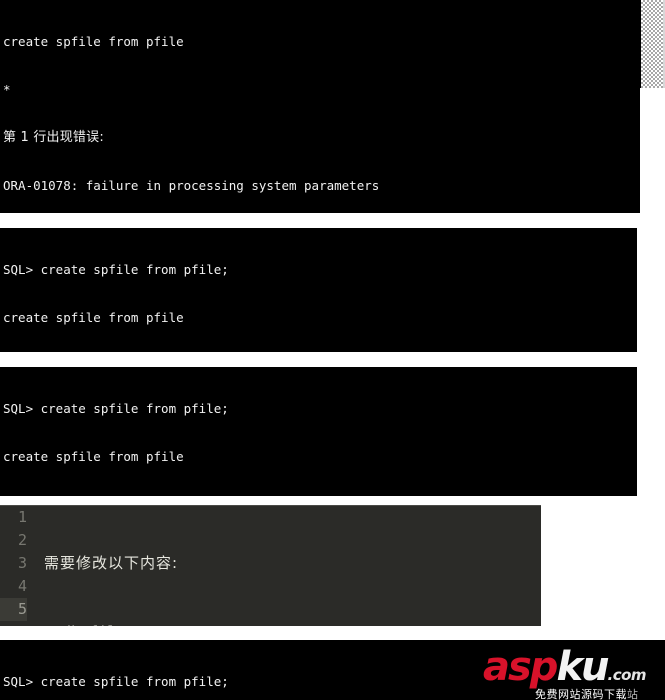 The height and width of the screenshot is (700, 665). Describe the element at coordinates (22, 563) in the screenshot. I see `line-number: 3` at that location.